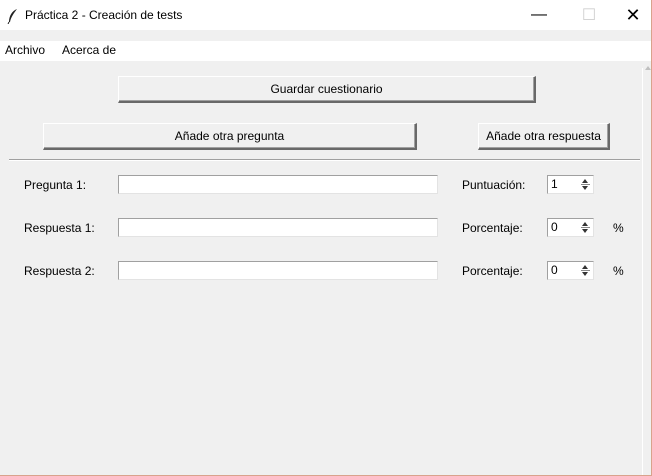  Describe the element at coordinates (59, 228) in the screenshot. I see `answer-1-label: Respuesta 1:` at that location.